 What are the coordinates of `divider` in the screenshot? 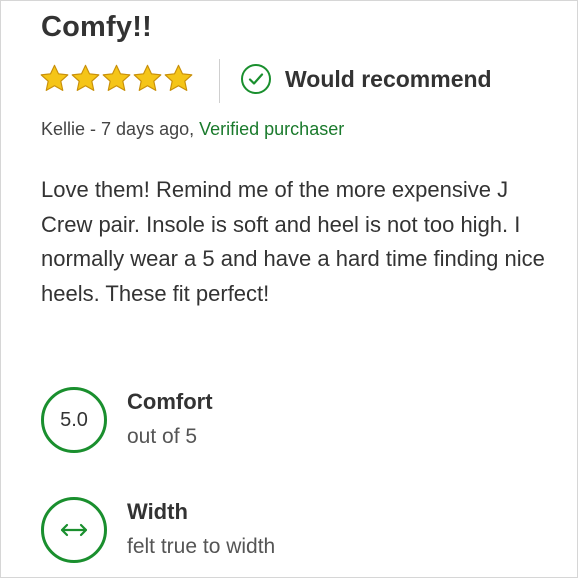 It's located at (219, 81).